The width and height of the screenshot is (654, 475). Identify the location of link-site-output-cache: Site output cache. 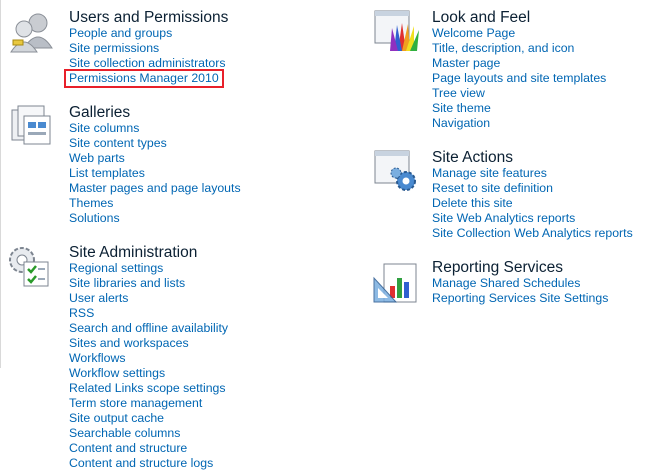
(148, 418).